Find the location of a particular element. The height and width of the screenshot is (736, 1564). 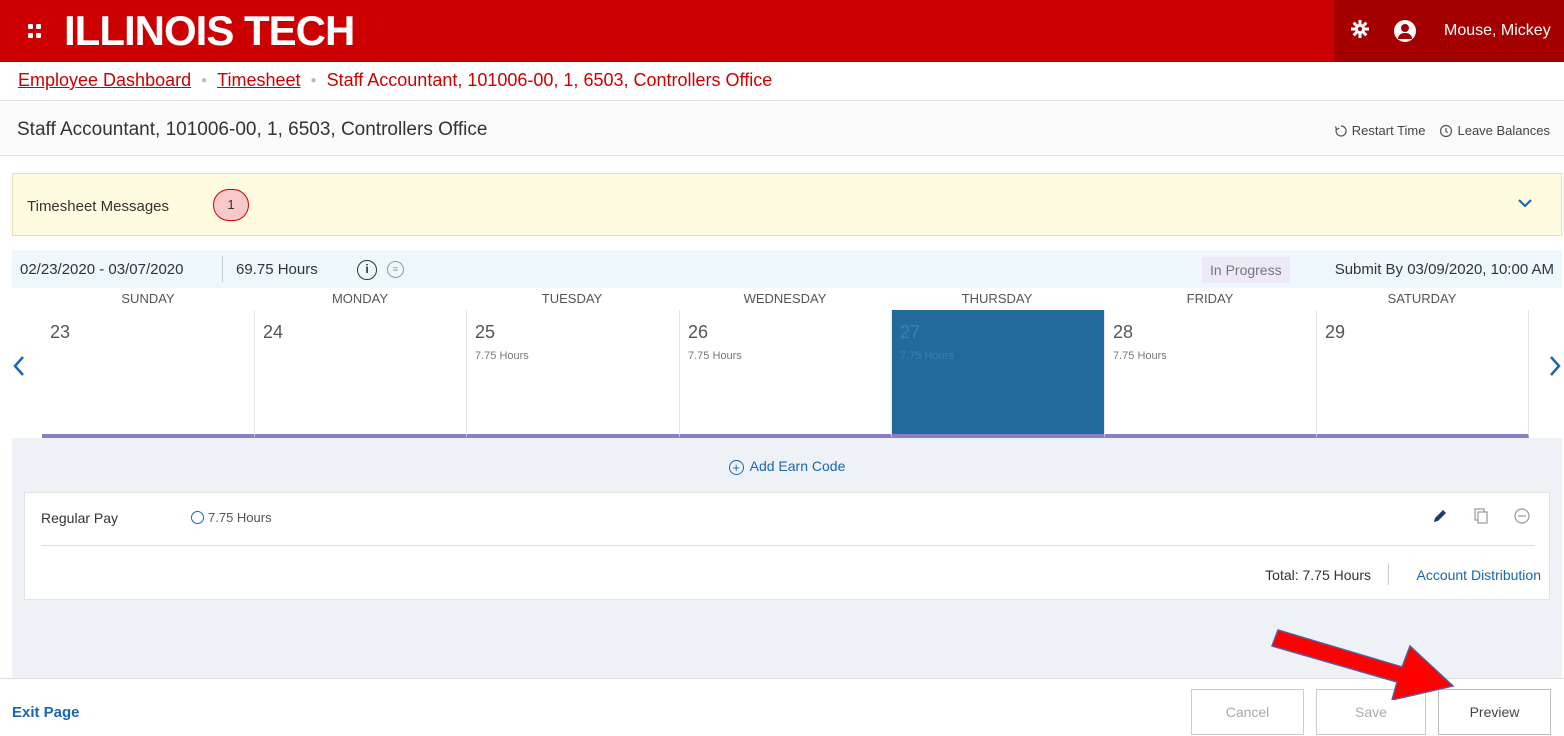

leave-balances-button: Leave Balances is located at coordinates (1494, 130).